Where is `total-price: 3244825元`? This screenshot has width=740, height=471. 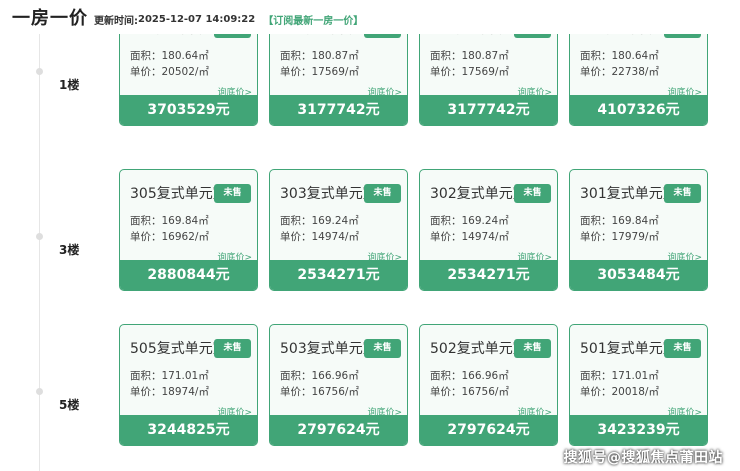
total-price: 3244825元 is located at coordinates (188, 430).